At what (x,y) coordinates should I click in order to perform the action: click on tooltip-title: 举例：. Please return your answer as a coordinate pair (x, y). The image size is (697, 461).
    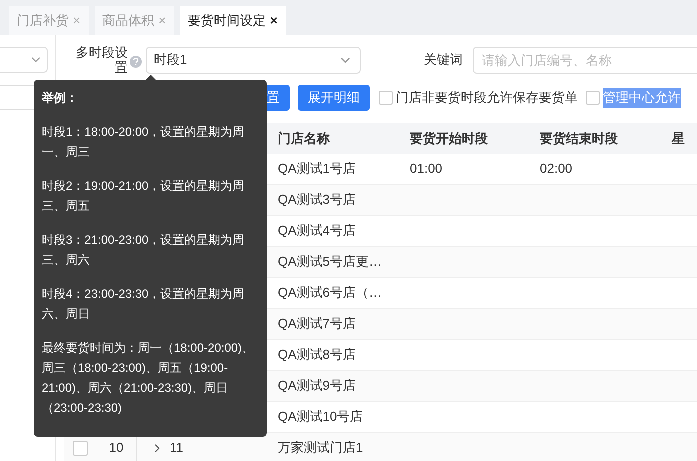
    Looking at the image, I should click on (60, 98).